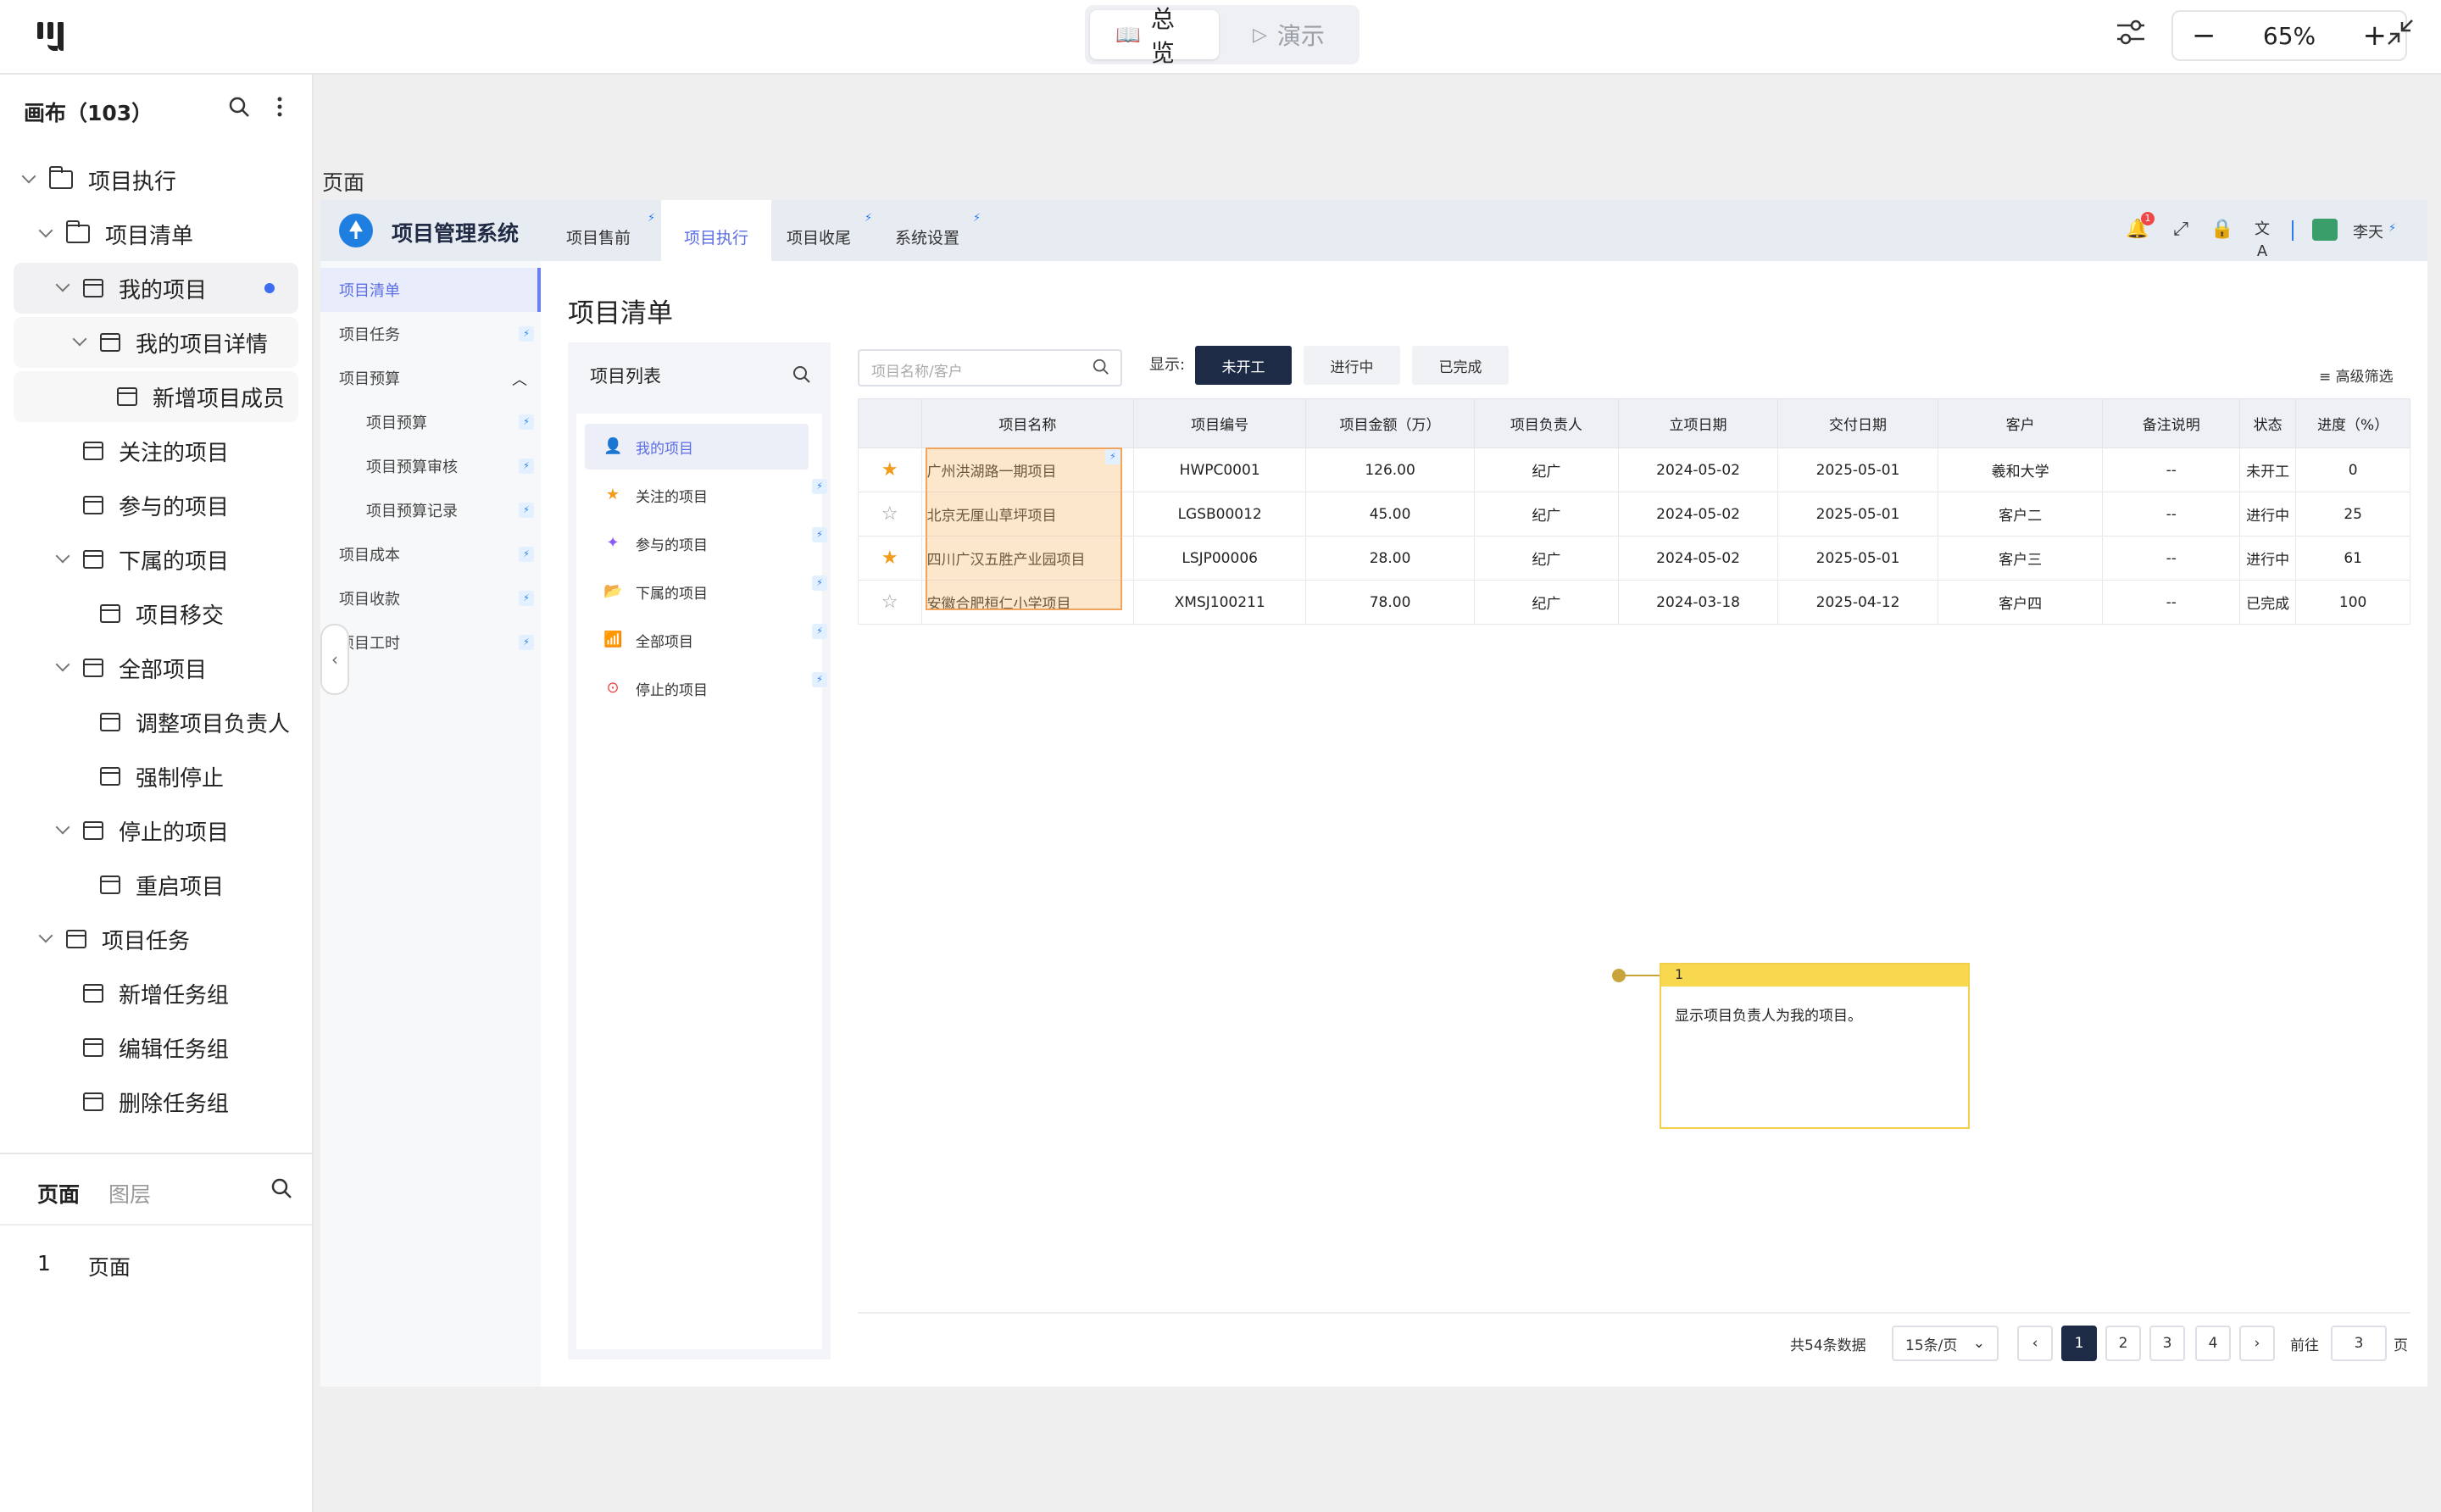  What do you see at coordinates (2357, 375) in the screenshot?
I see `advanced-filter-button: ≡ 高级筛选` at bounding box center [2357, 375].